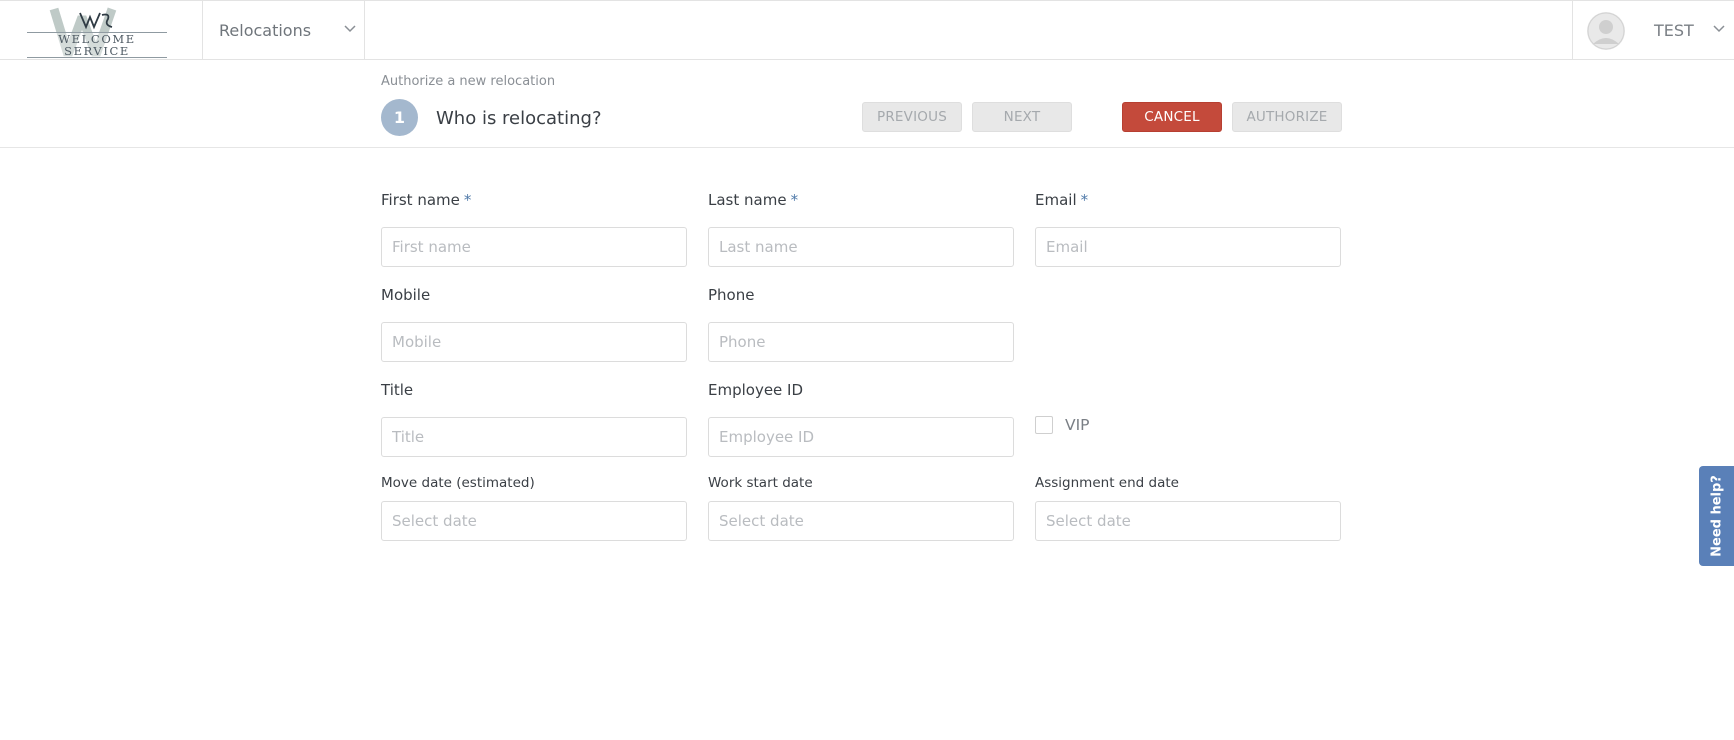 The image size is (1734, 740). What do you see at coordinates (468, 81) in the screenshot?
I see `breadcrumb: Authorize a new relocation` at bounding box center [468, 81].